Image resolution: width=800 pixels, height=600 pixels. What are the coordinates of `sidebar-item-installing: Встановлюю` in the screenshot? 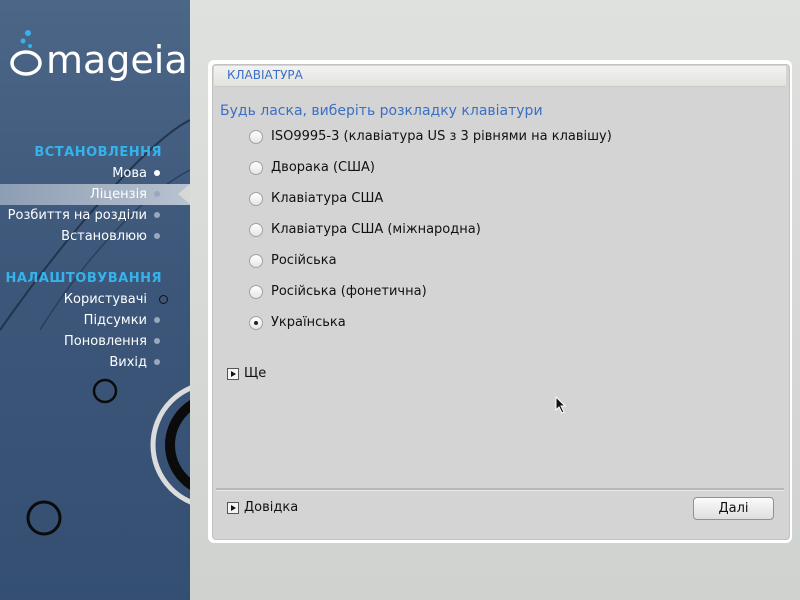 It's located at (95, 236).